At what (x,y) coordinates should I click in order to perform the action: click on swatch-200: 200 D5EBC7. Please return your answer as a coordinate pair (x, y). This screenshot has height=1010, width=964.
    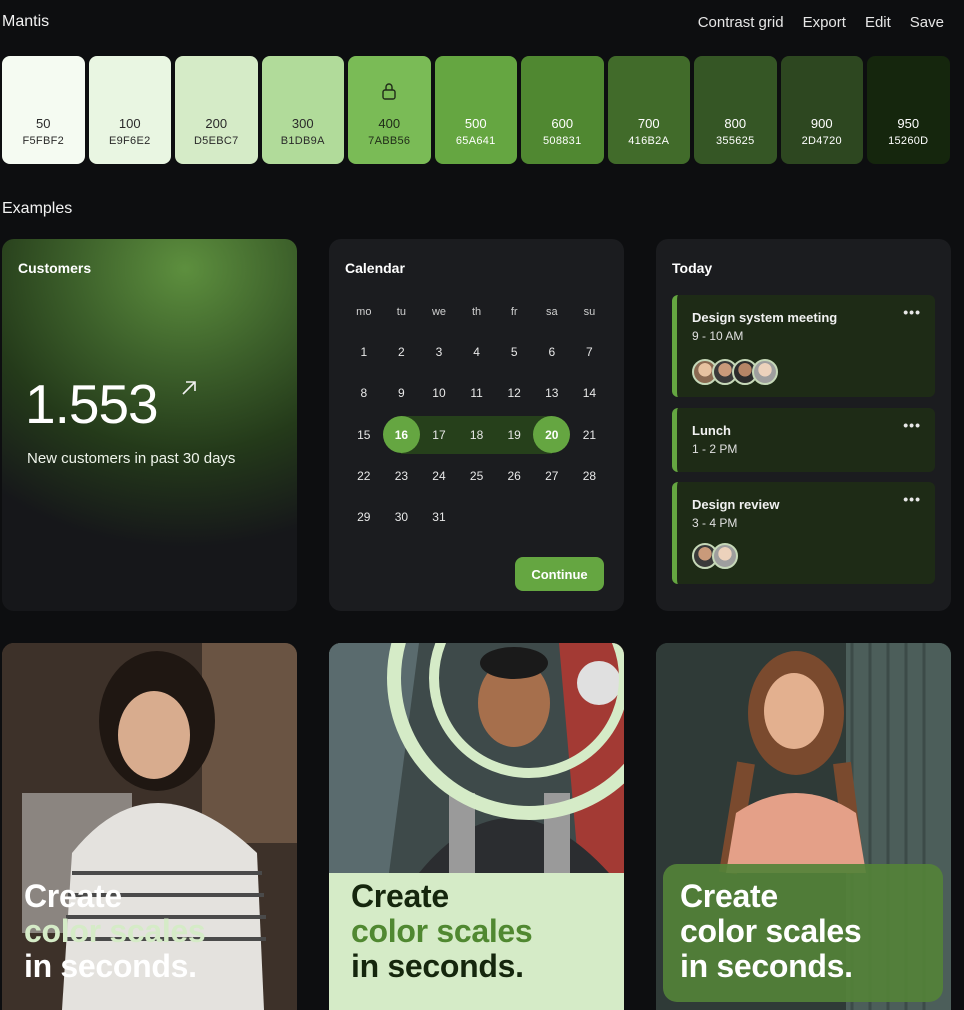
    Looking at the image, I should click on (216, 110).